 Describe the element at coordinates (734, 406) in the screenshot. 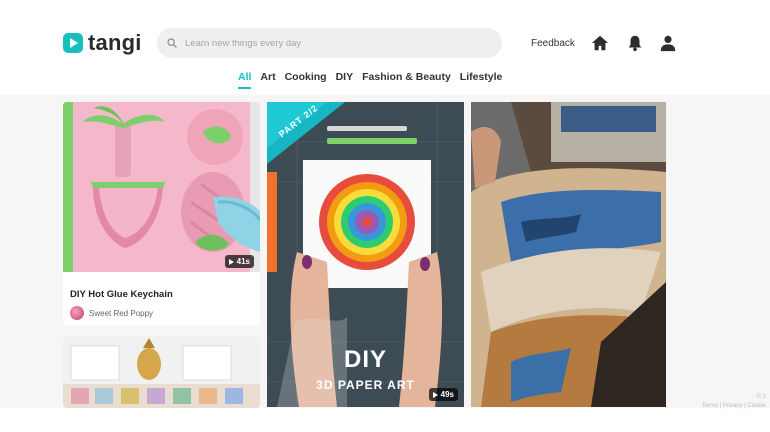

I see `footer-terms: Terms | Privacy | Cookie` at that location.